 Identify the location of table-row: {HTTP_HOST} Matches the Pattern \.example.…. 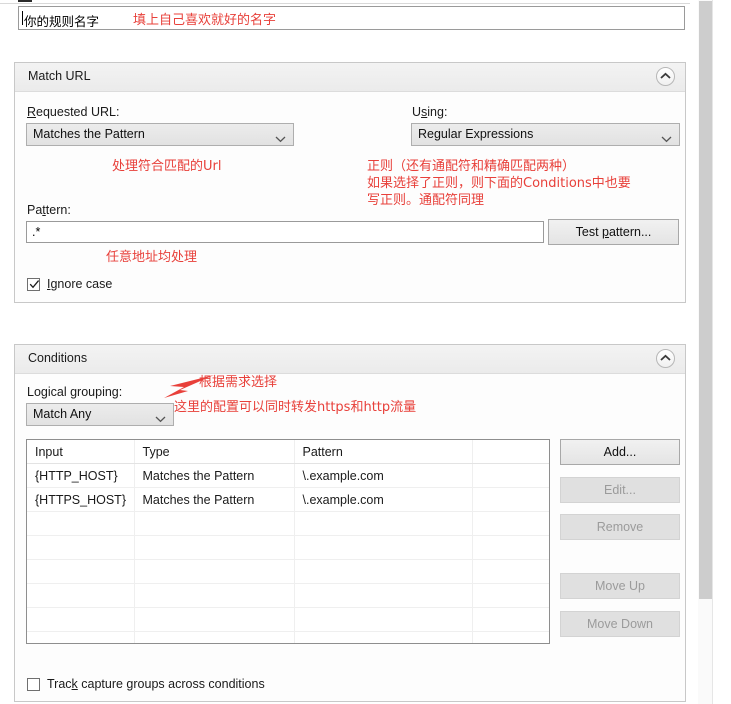
(288, 475).